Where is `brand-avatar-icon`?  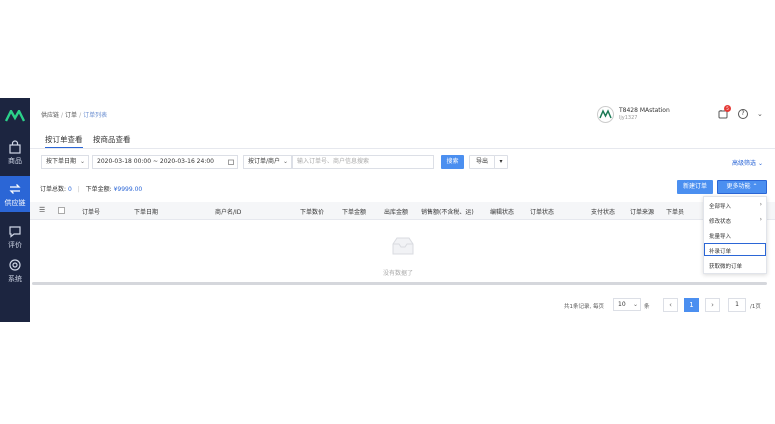
brand-avatar-icon is located at coordinates (605, 114).